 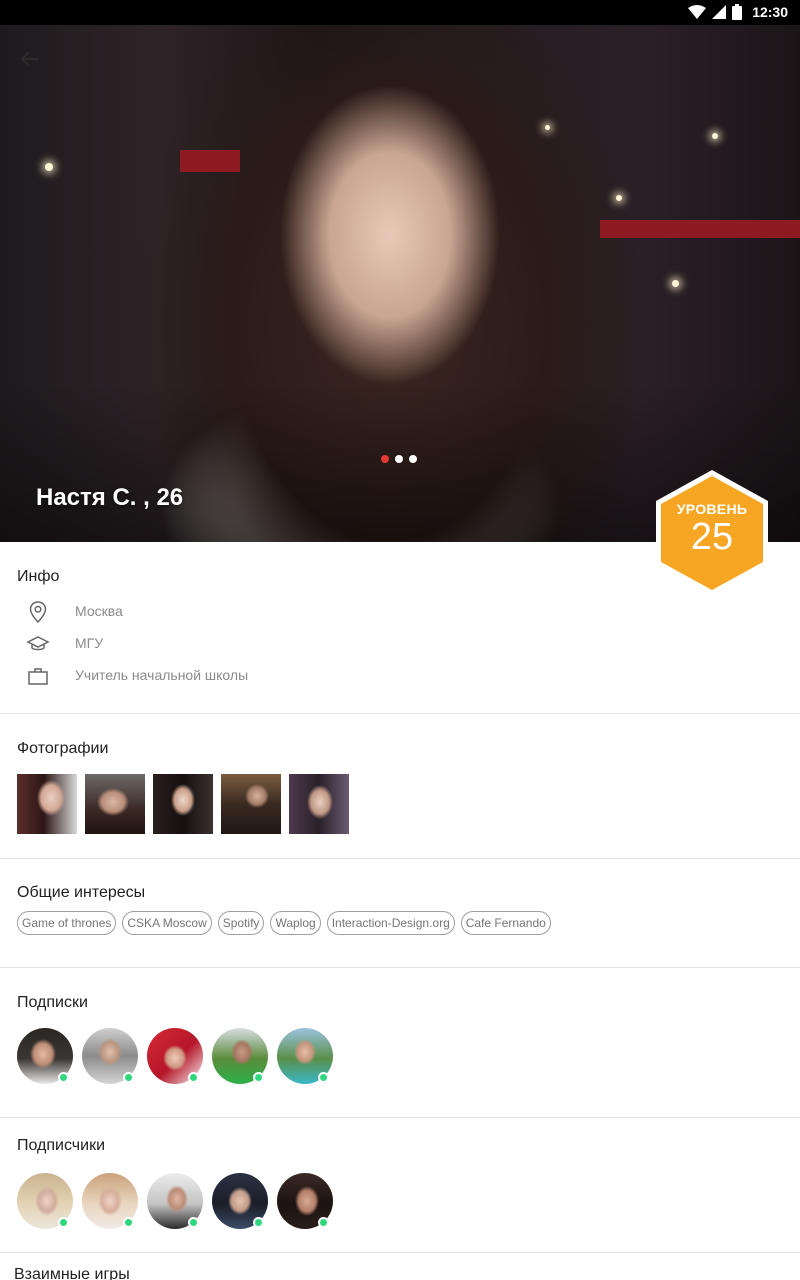 I want to click on info-city: Москва, so click(x=99, y=611).